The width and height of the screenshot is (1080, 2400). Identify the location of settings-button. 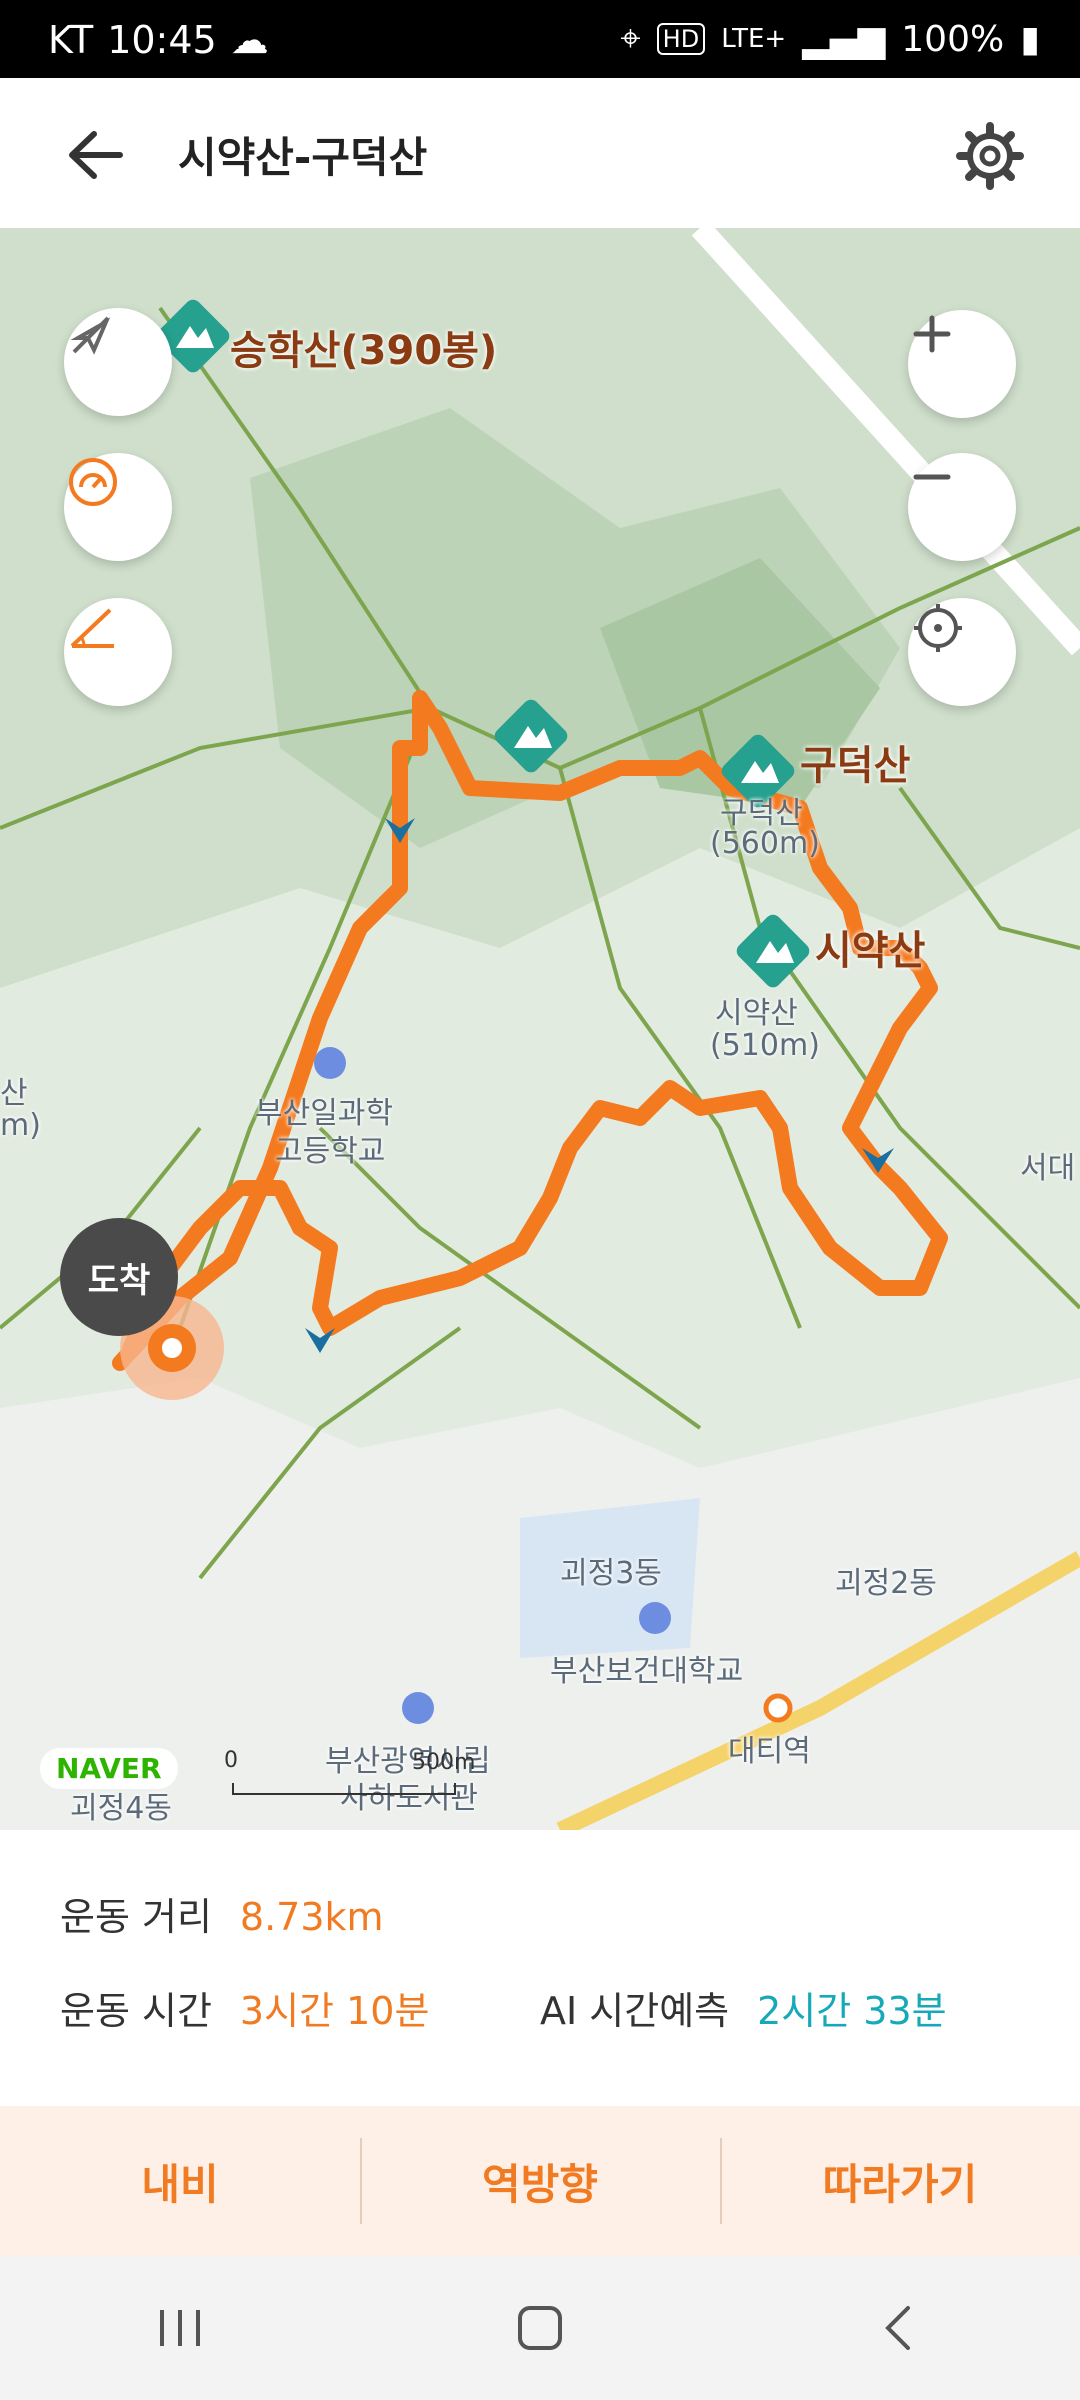
(990, 156).